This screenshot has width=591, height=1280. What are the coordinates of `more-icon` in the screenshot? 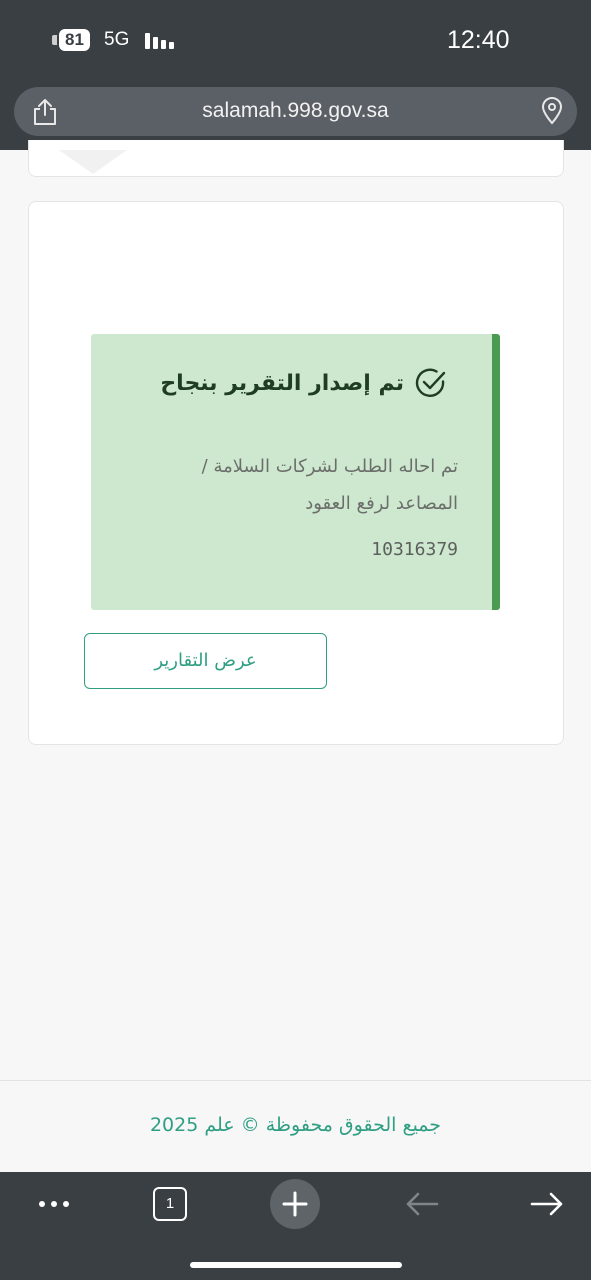 It's located at (54, 1204).